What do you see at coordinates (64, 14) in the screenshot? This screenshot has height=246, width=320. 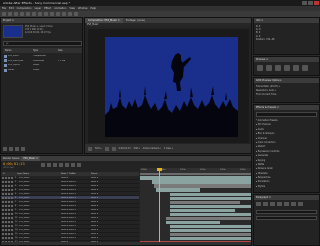 I see `clone-tool-icon` at bounding box center [64, 14].